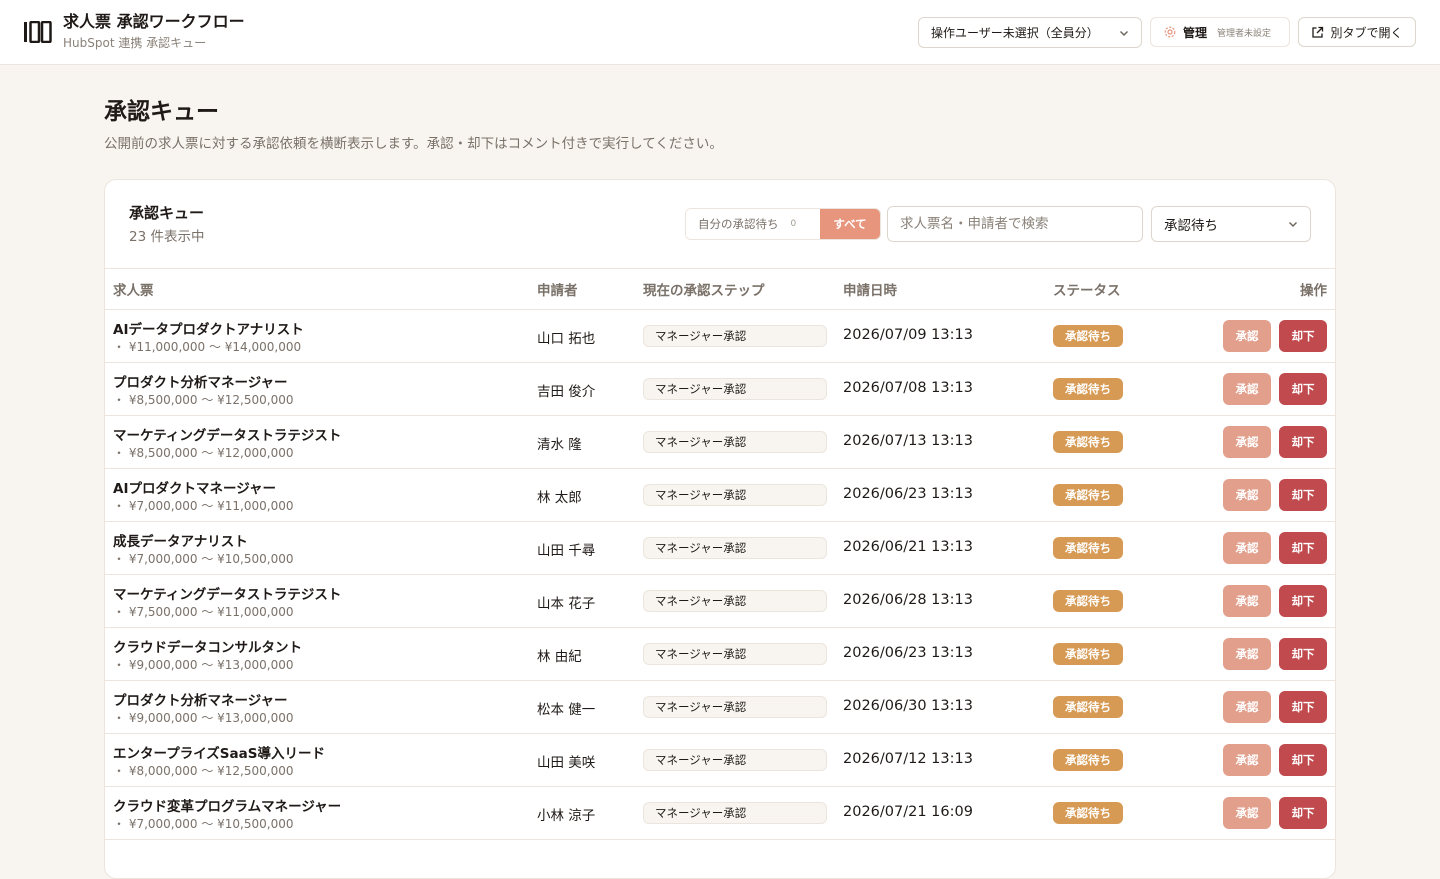  What do you see at coordinates (1231, 224) in the screenshot?
I see `status-filter-select: 承認待ち` at bounding box center [1231, 224].